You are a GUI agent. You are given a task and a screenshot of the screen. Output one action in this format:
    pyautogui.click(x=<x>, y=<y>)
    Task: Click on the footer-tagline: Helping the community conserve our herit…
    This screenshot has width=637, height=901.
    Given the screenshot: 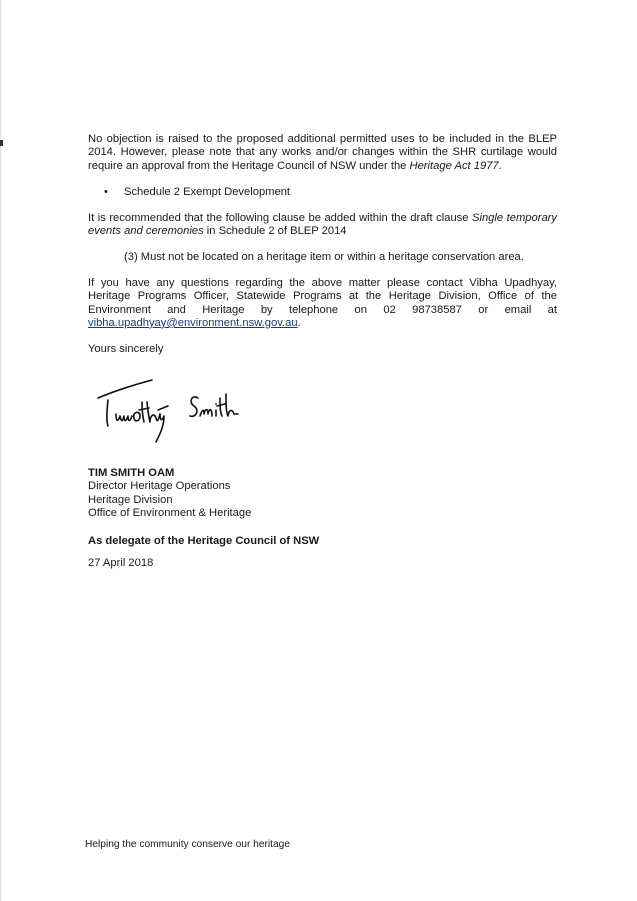 What is the action you would take?
    pyautogui.click(x=187, y=844)
    